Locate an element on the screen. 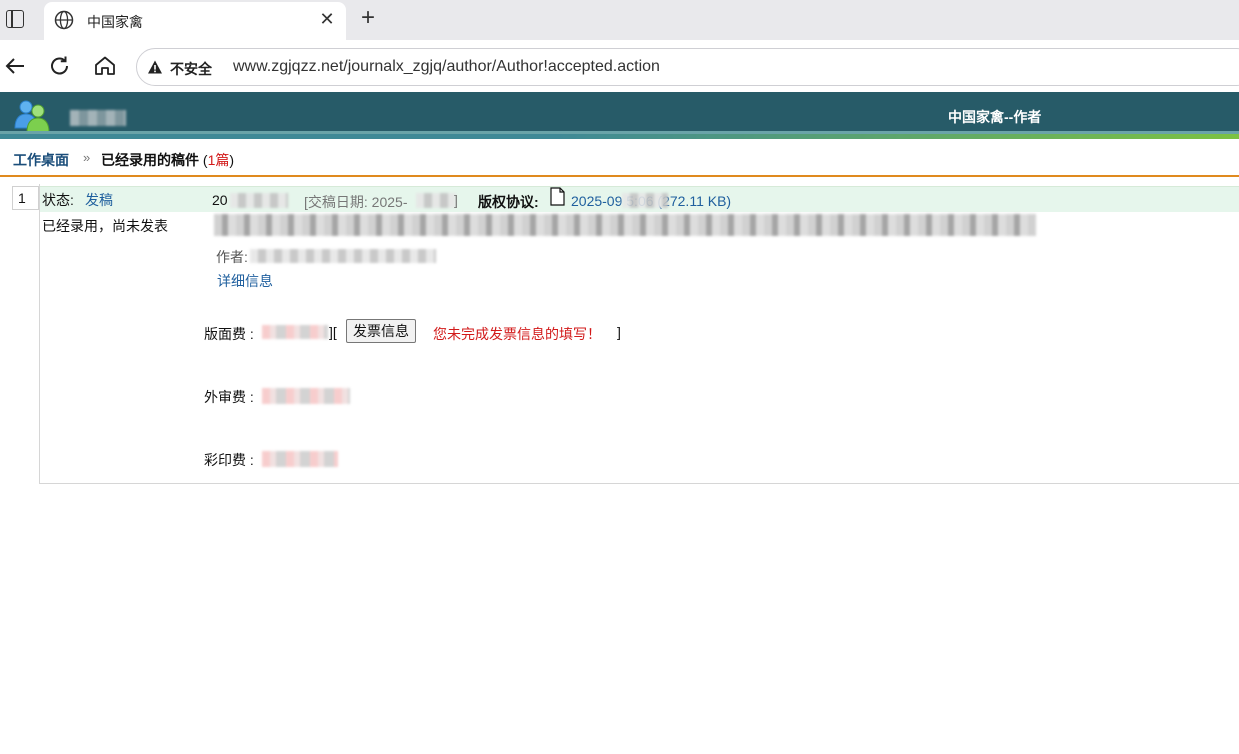  browser-tab-bar: 中国家禽 ✕ + is located at coordinates (619, 20).